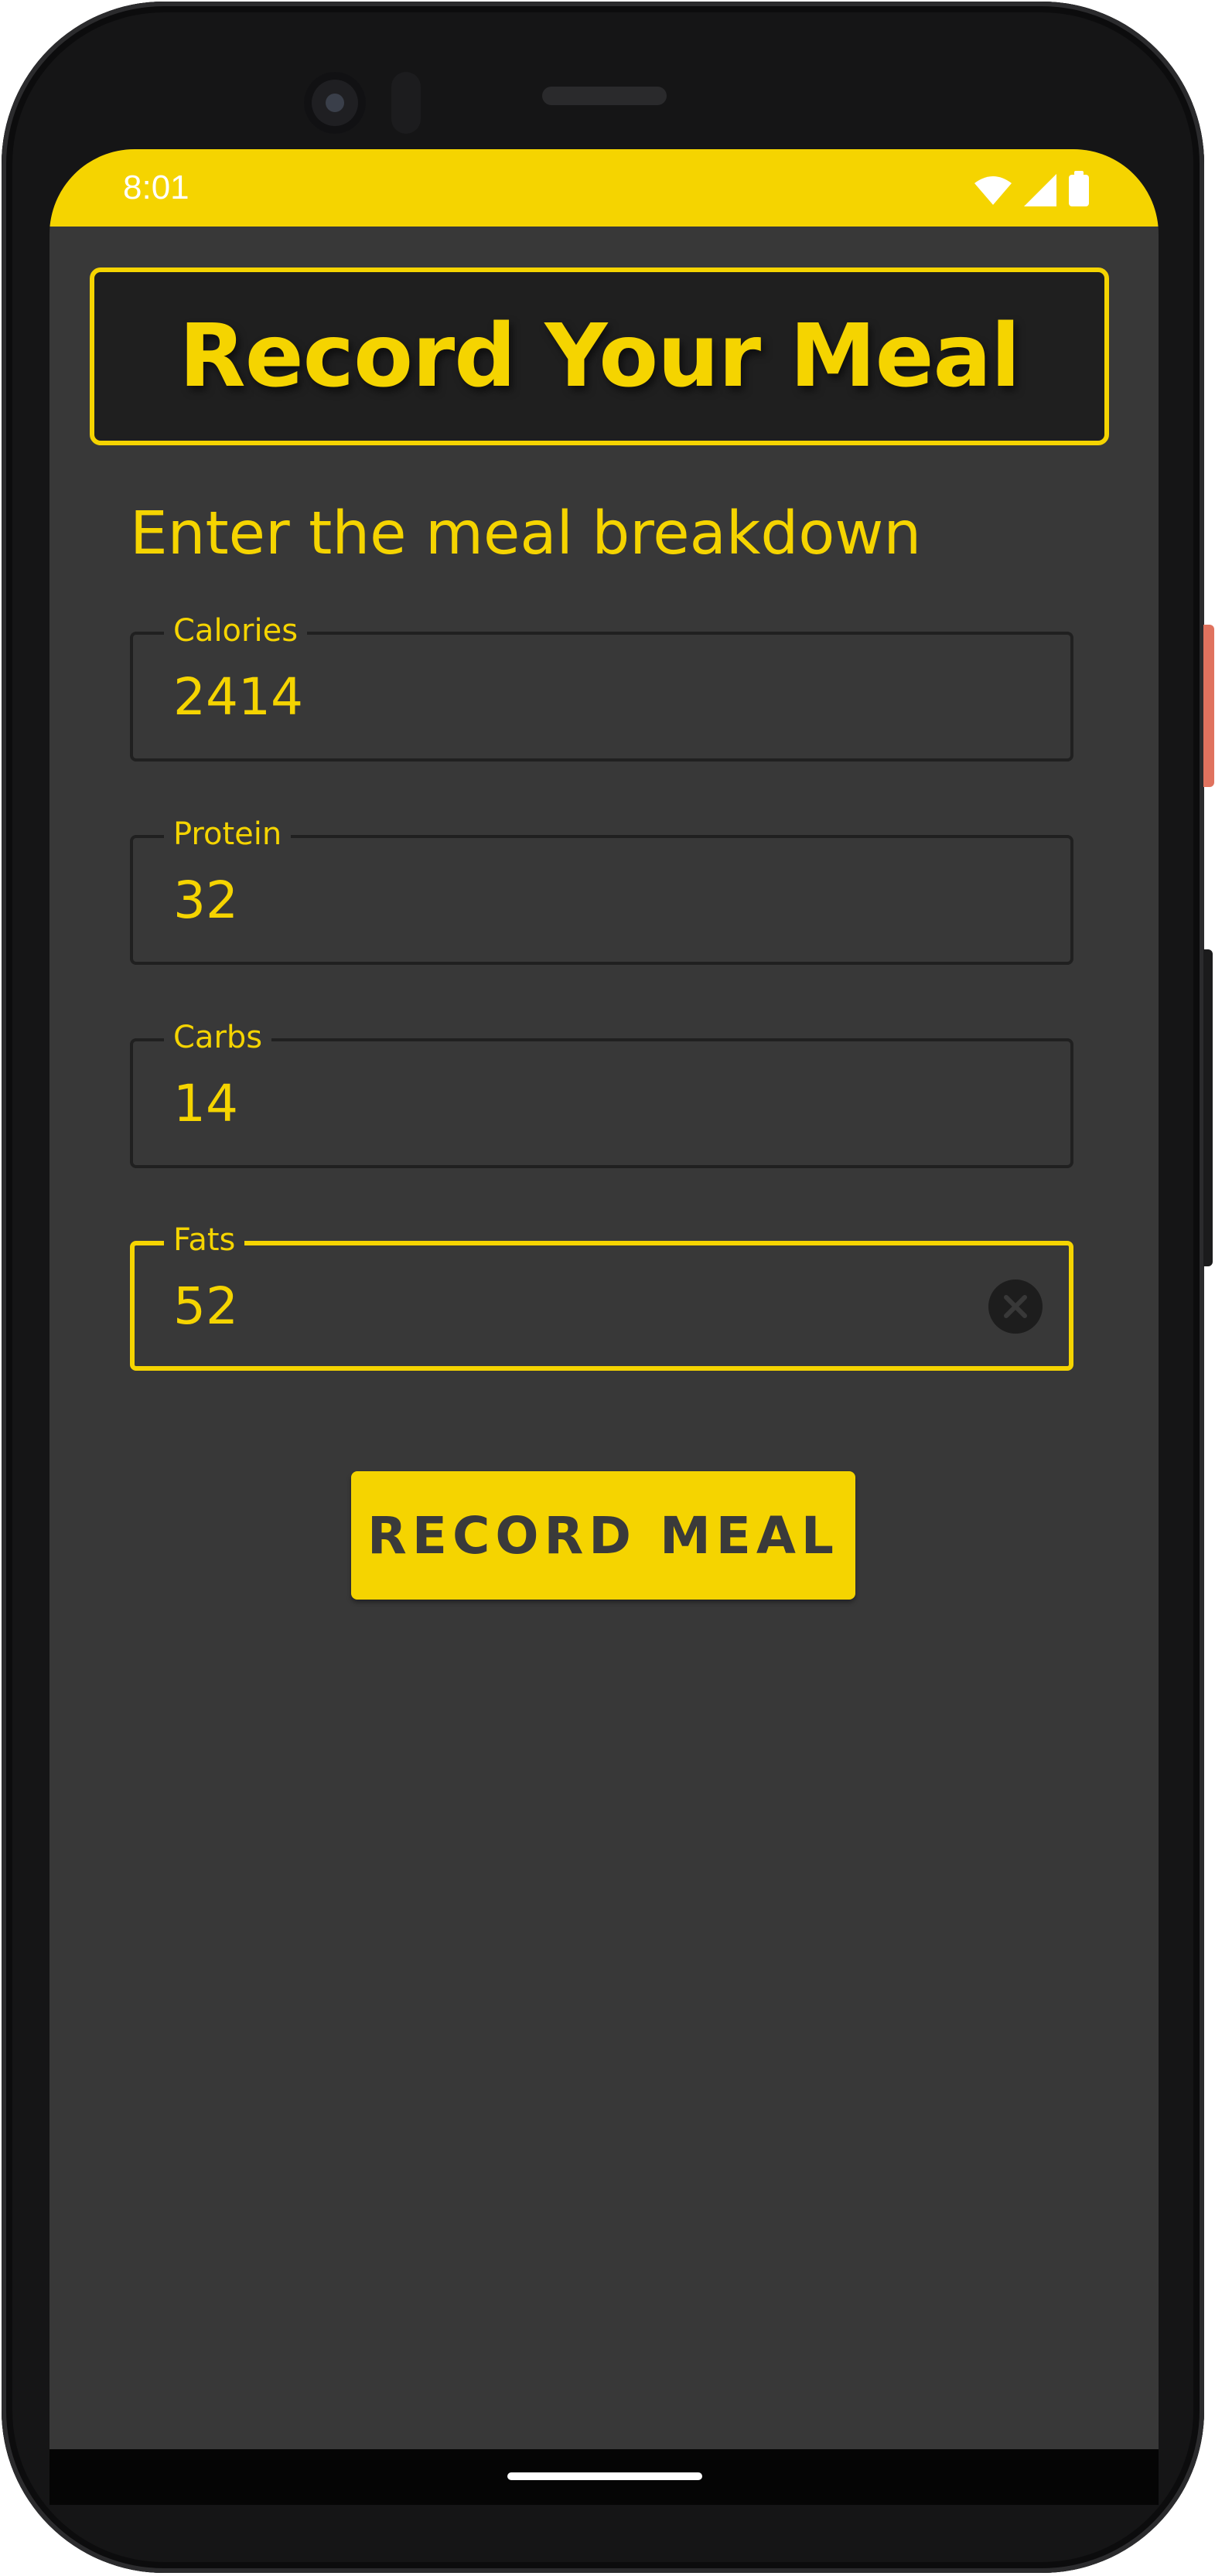  Describe the element at coordinates (406, 103) in the screenshot. I see `proximity-sensor` at that location.